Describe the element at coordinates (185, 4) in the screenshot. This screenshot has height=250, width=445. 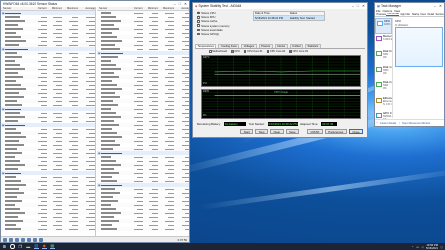
I see `close-icon: ✕` at that location.